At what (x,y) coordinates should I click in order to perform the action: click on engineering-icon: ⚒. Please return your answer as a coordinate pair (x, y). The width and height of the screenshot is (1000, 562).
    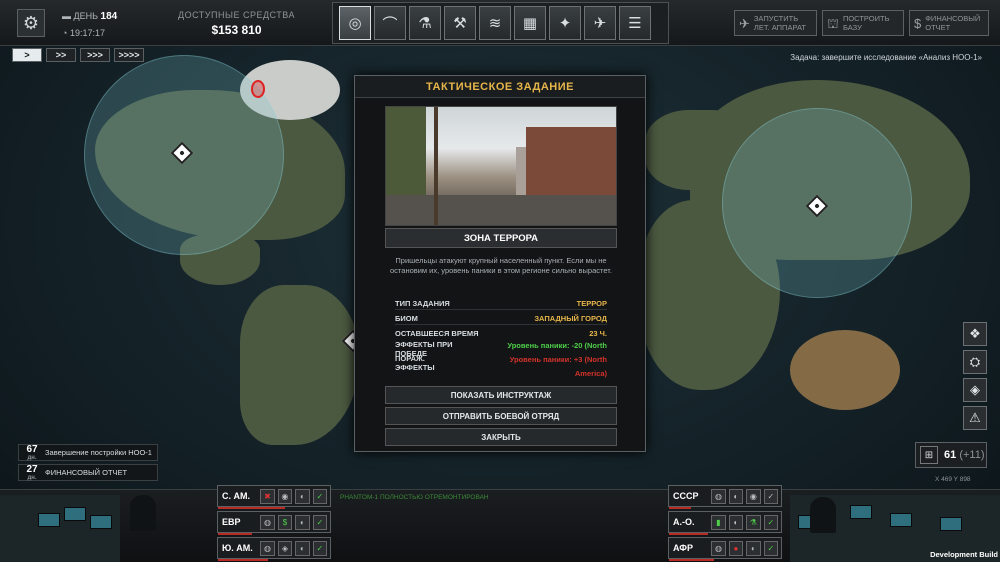
    Looking at the image, I should click on (460, 23).